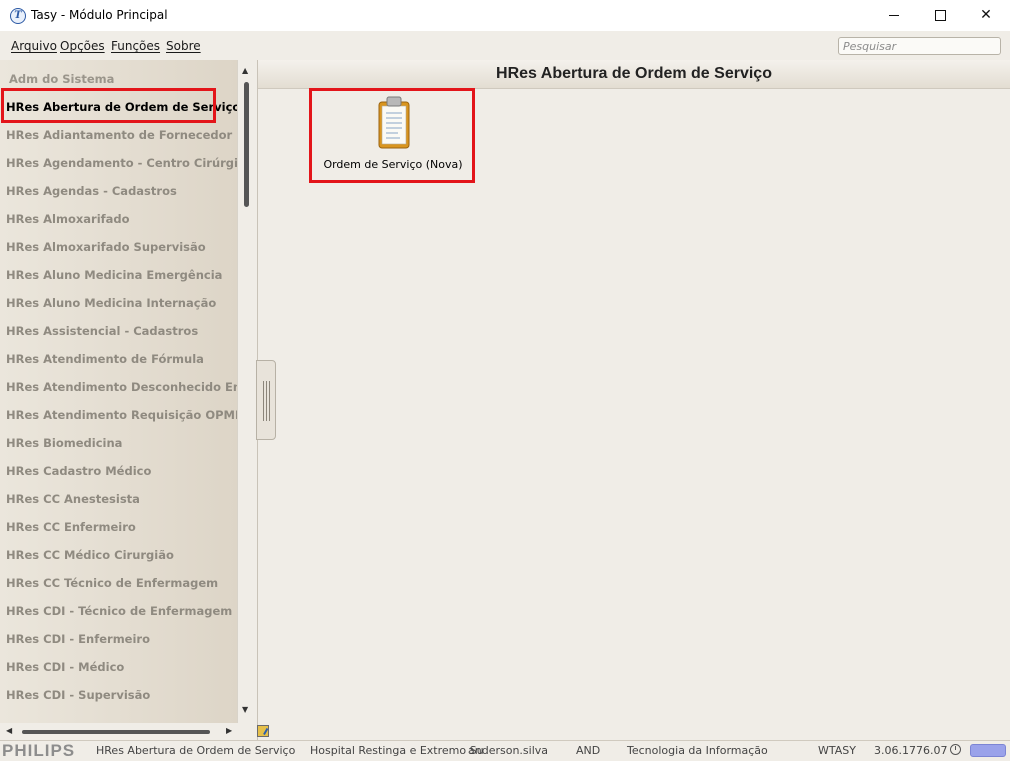 This screenshot has height=761, width=1010. Describe the element at coordinates (99, 15) in the screenshot. I see `window-title: Tasy - Módulo Principal` at that location.